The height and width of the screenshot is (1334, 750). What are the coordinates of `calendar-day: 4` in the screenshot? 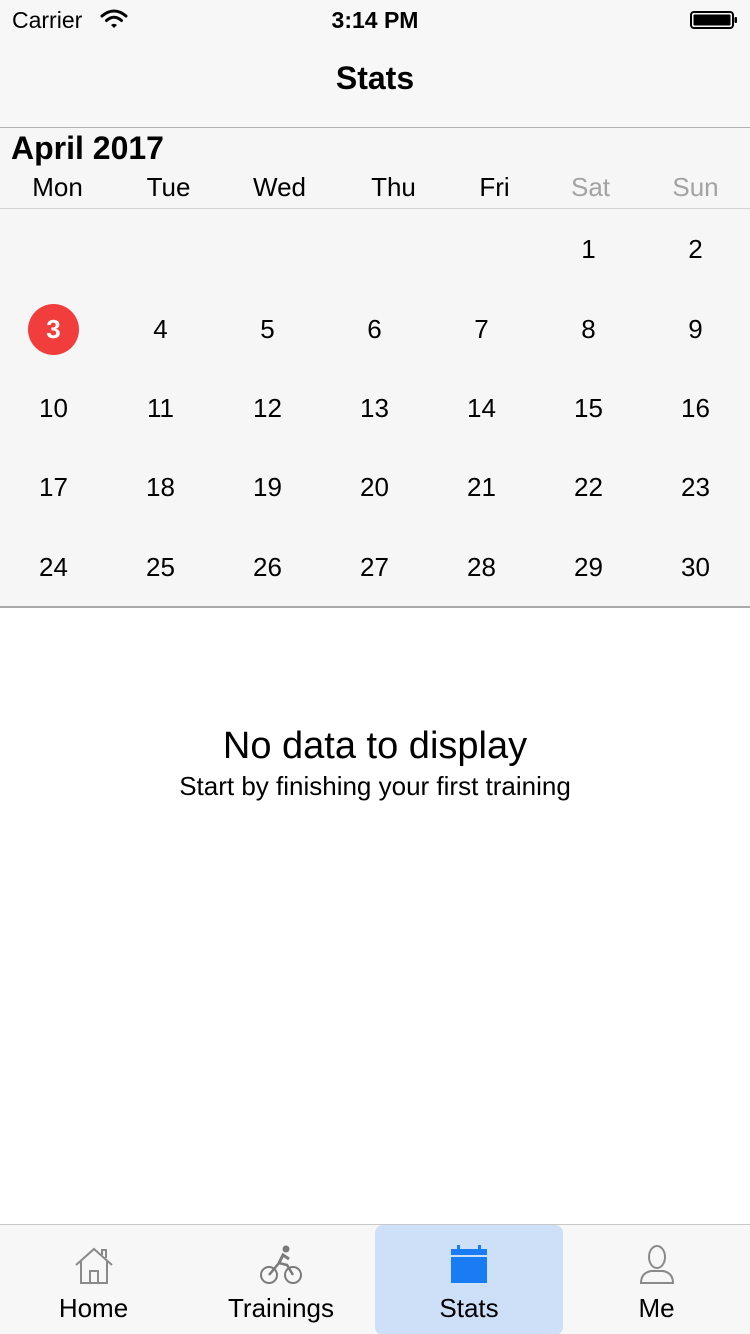 It's located at (160, 330).